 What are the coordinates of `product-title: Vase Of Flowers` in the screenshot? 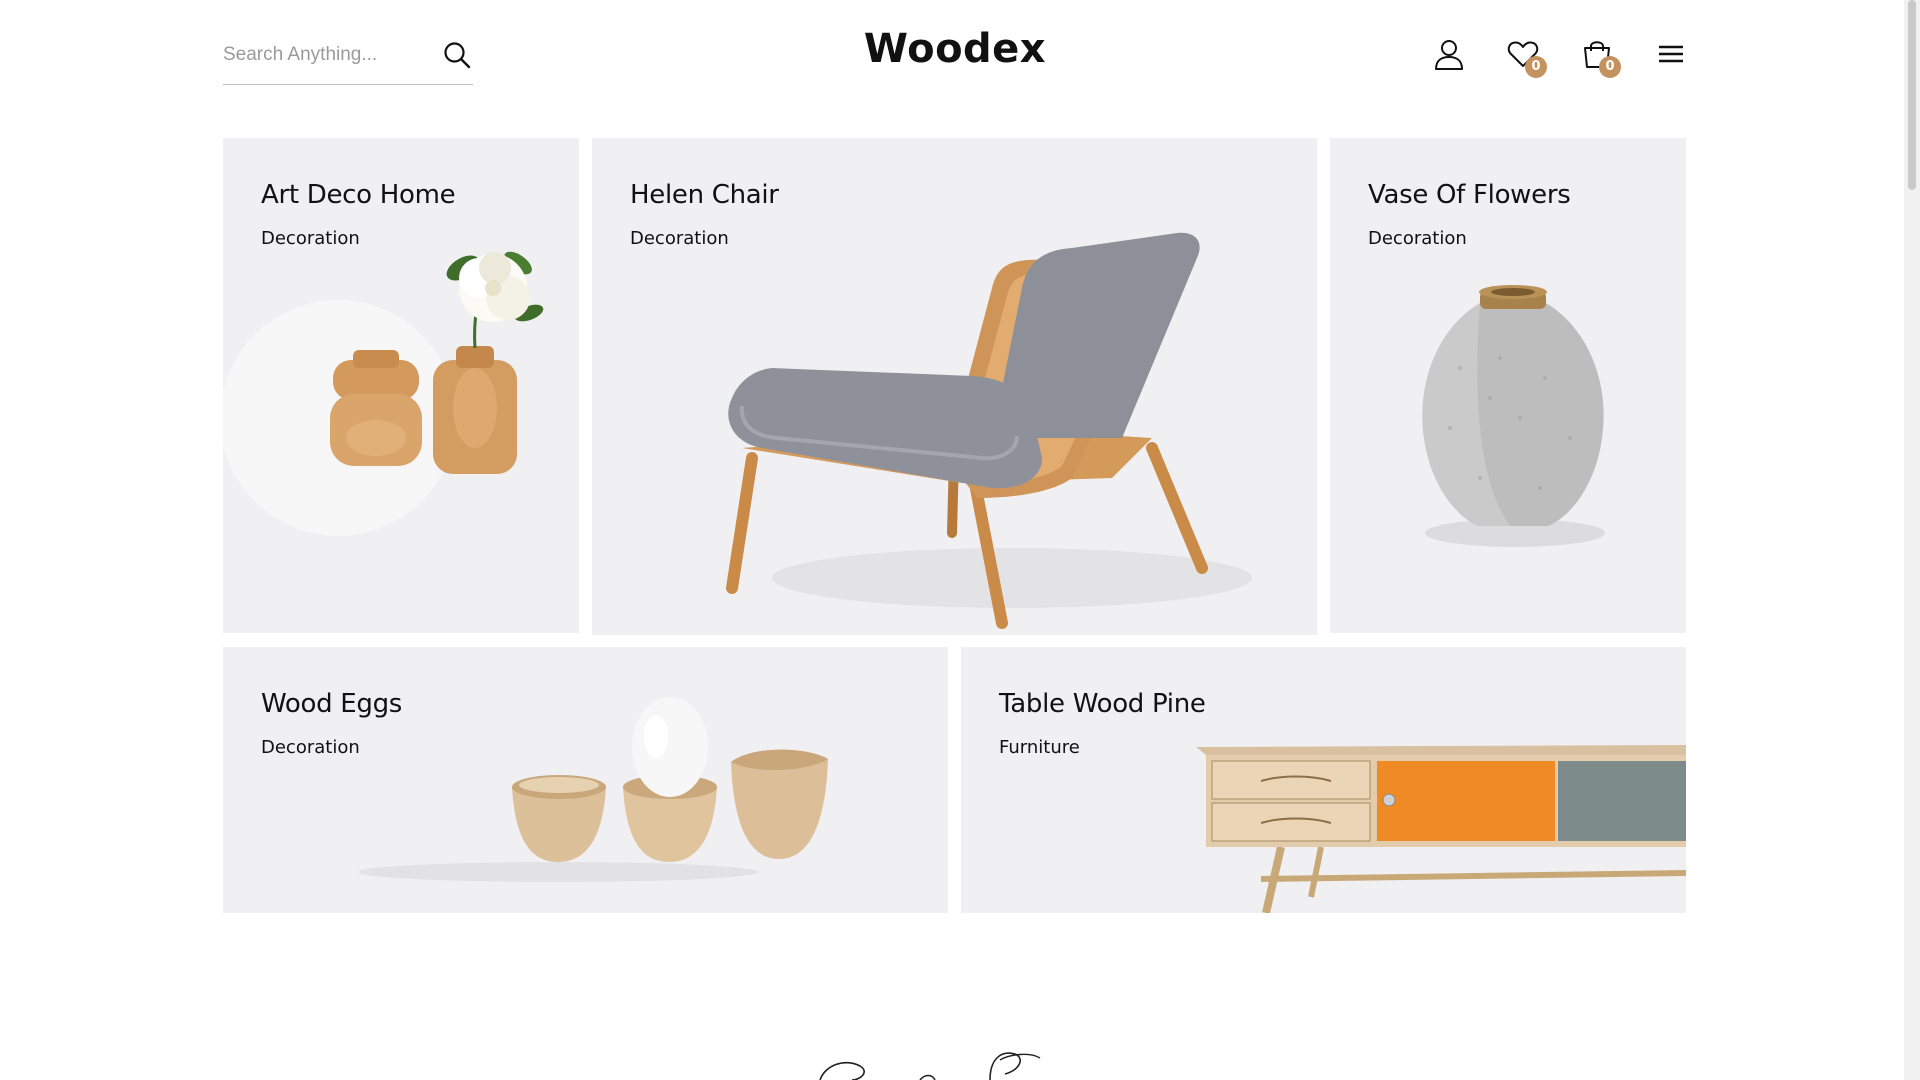 It's located at (1469, 195).